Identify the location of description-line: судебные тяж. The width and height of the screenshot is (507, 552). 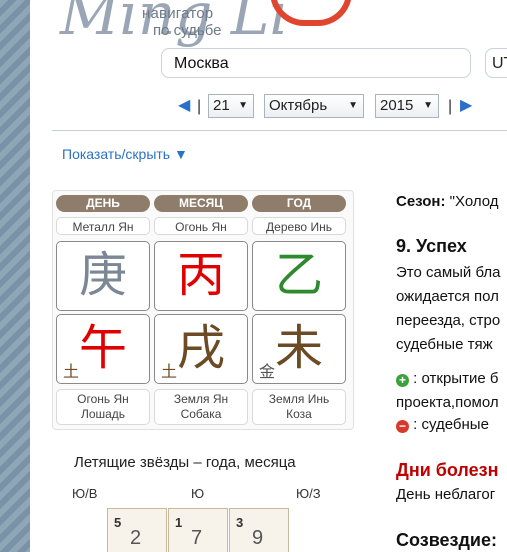
(444, 344).